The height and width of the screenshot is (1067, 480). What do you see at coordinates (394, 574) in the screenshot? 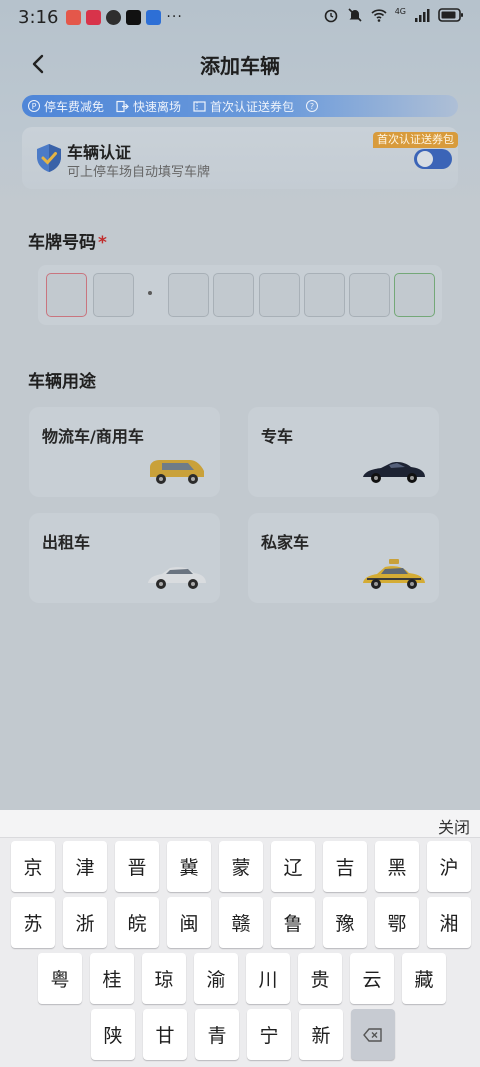
I see `taxi-car-icon` at bounding box center [394, 574].